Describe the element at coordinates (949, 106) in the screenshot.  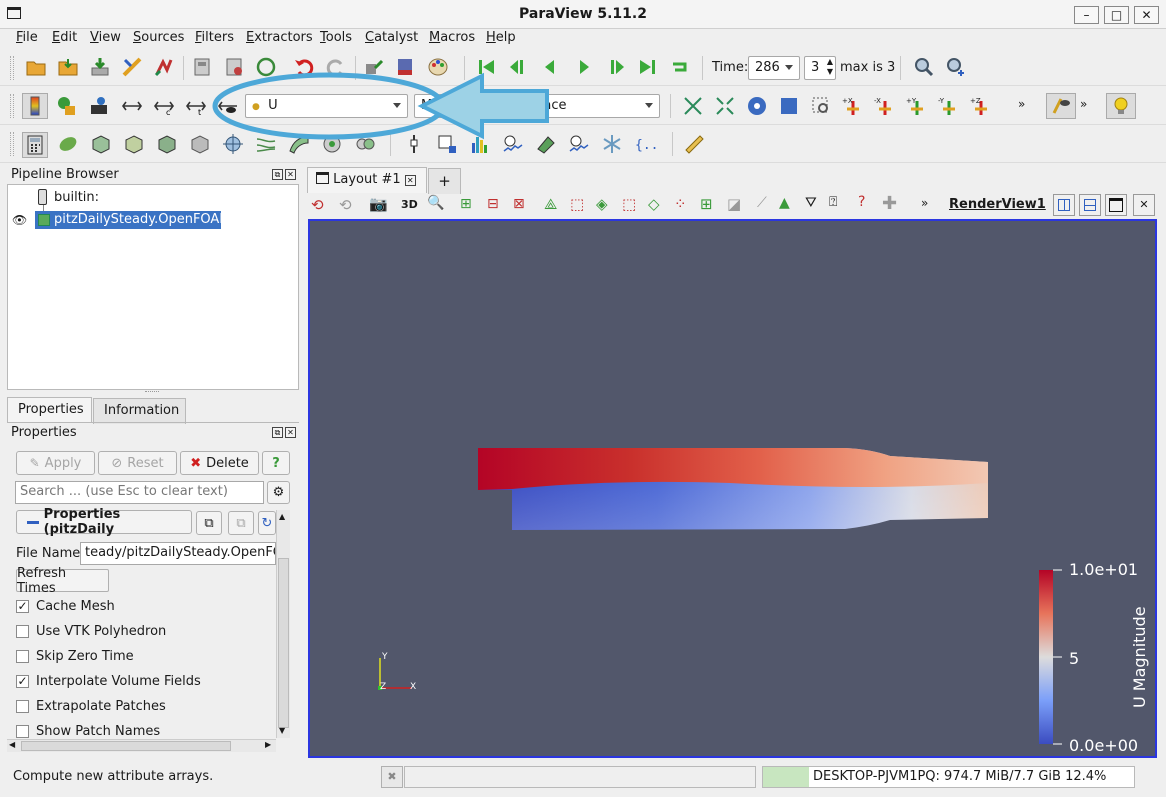
I see `view-minus-y-icon: -Y` at that location.